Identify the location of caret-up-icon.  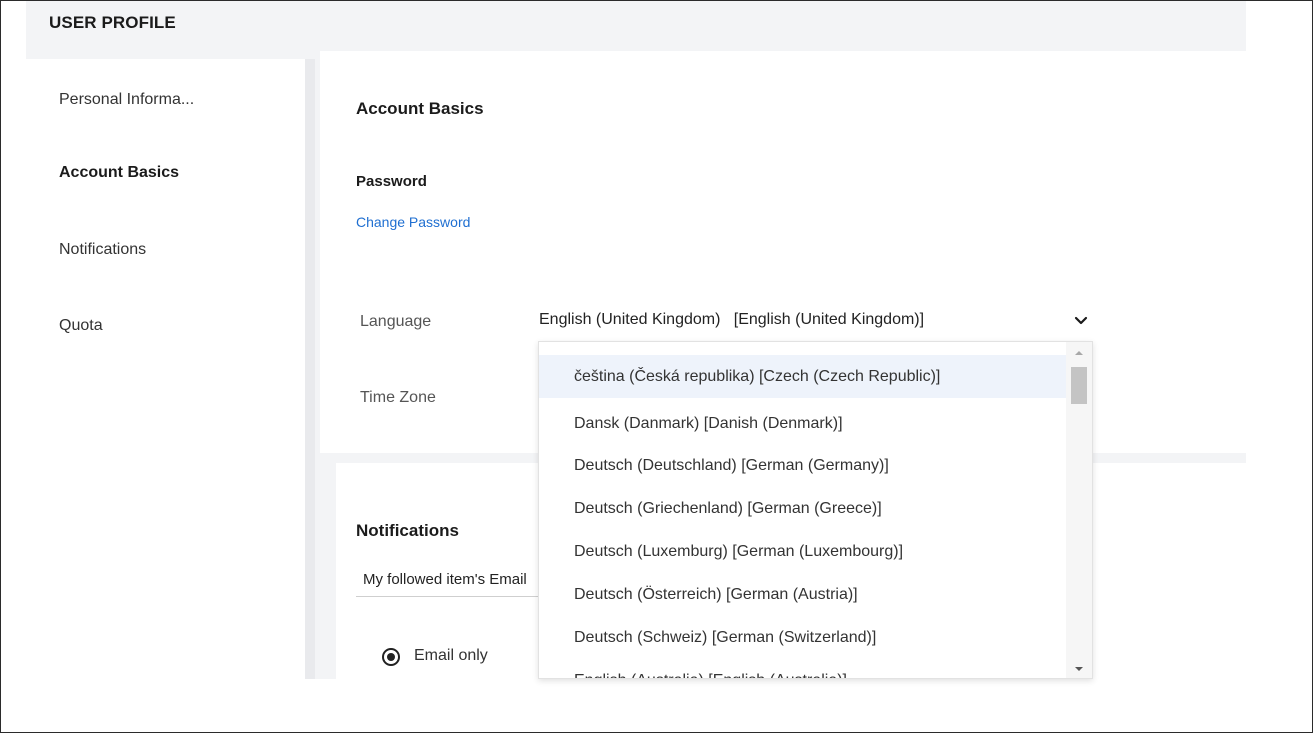
(1079, 353).